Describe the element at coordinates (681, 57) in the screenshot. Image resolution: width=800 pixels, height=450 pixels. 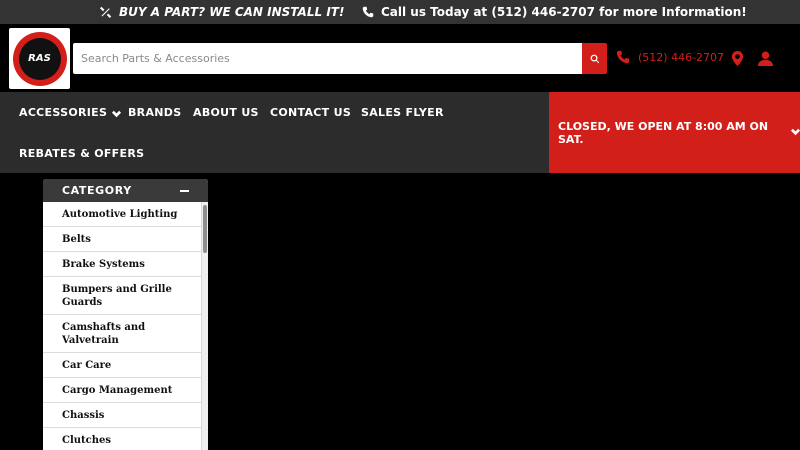
I see `header-phone-number: (512) 446-2707` at that location.